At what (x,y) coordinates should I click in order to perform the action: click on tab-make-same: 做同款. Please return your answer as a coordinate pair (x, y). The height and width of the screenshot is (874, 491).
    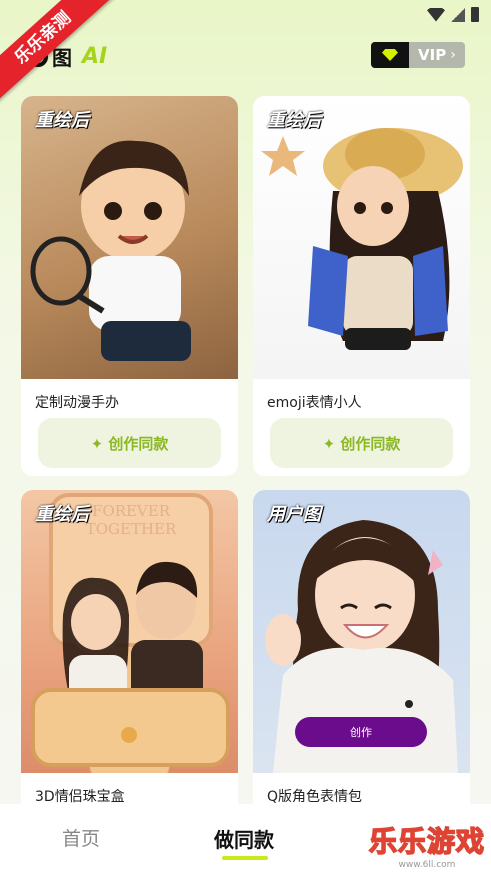
    Looking at the image, I should click on (244, 838).